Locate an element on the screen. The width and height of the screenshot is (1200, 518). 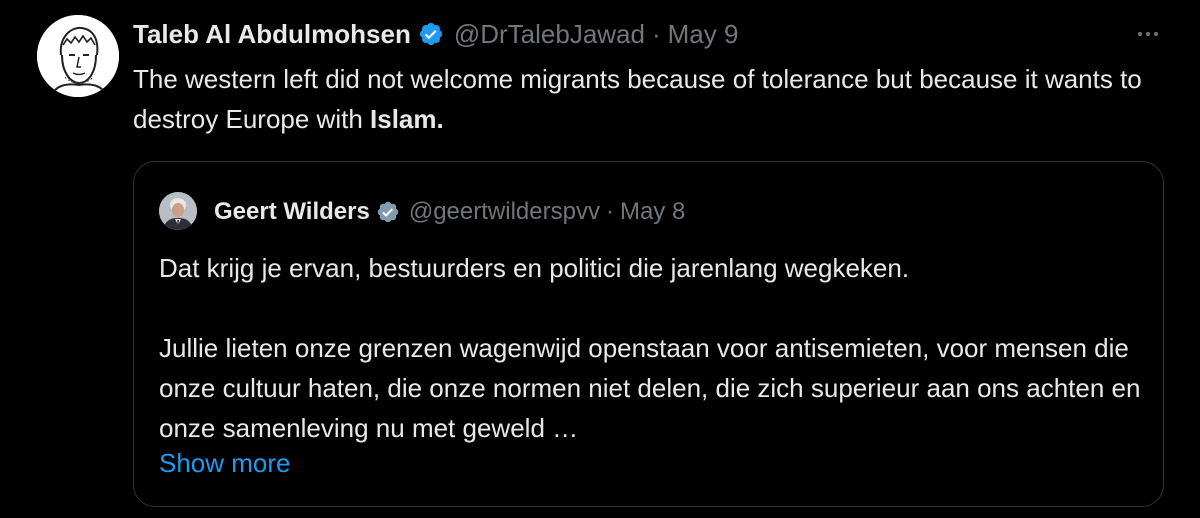
quoted-author-avatar is located at coordinates (178, 211).